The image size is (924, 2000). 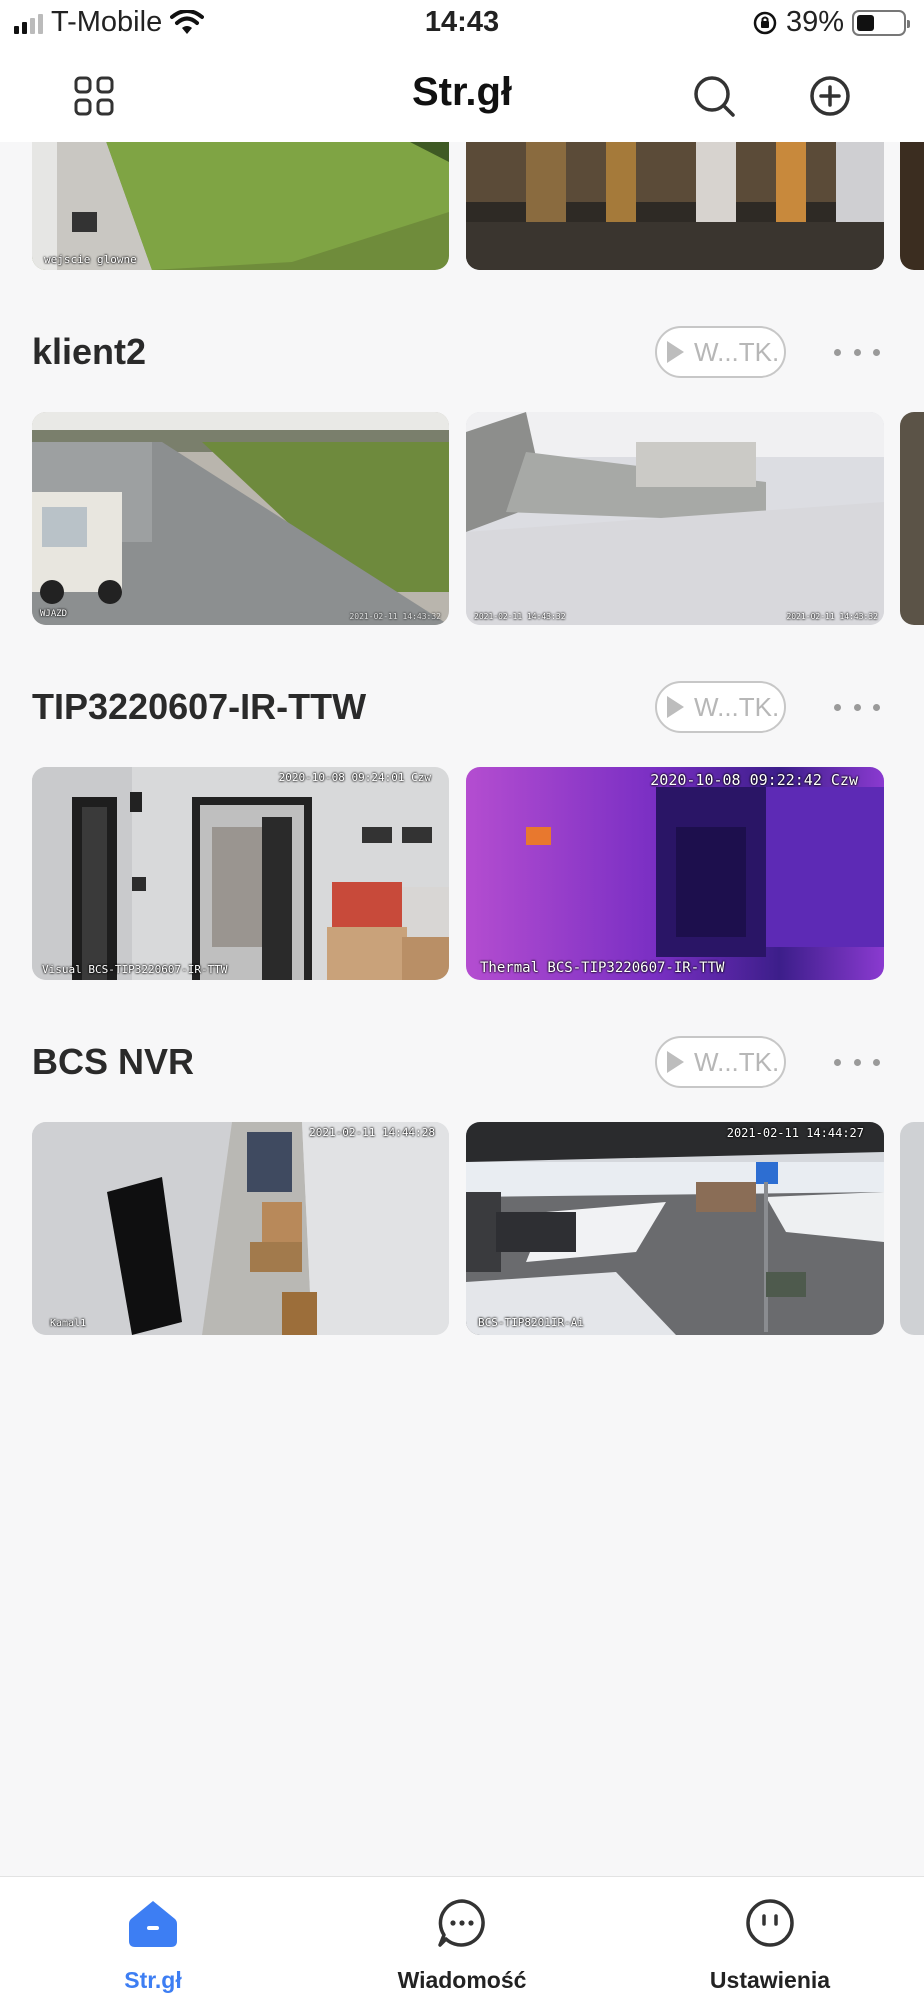 I want to click on camera-thumbnail-wjazd: WJAZD 2021-02-11 14:43:32, so click(x=240, y=518).